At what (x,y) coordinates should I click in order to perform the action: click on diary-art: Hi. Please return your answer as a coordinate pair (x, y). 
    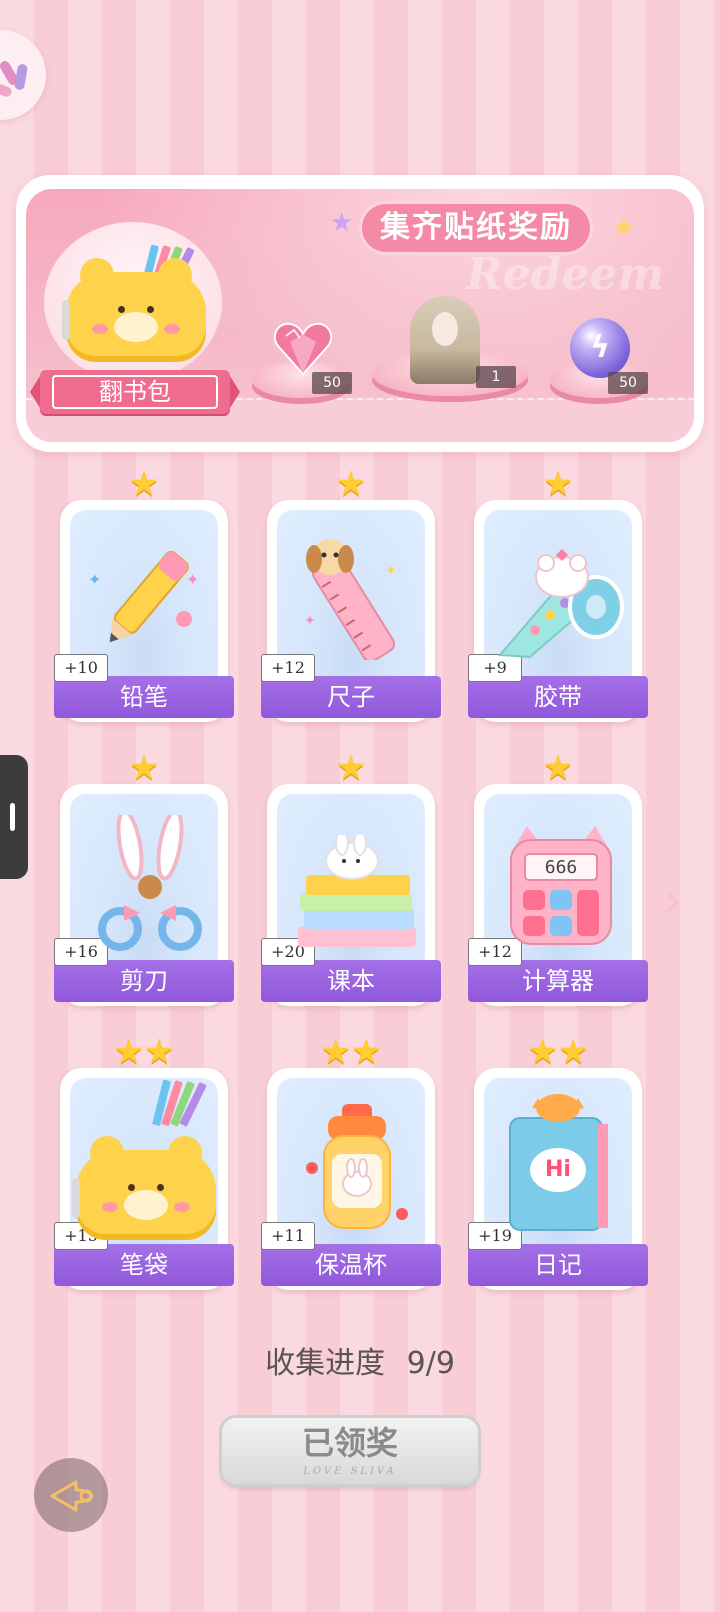
    Looking at the image, I should click on (562, 1164).